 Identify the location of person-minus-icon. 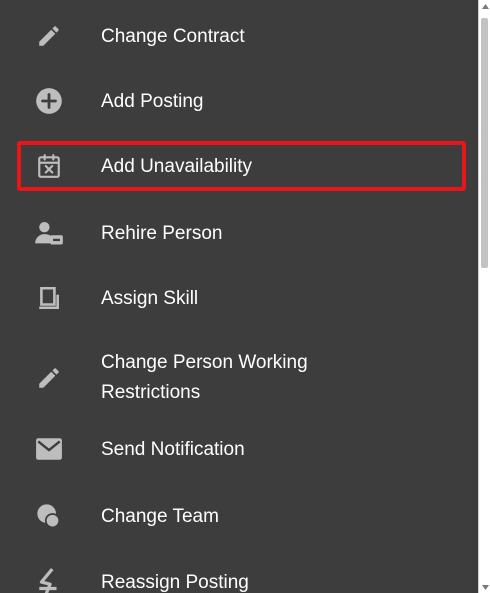
(49, 233).